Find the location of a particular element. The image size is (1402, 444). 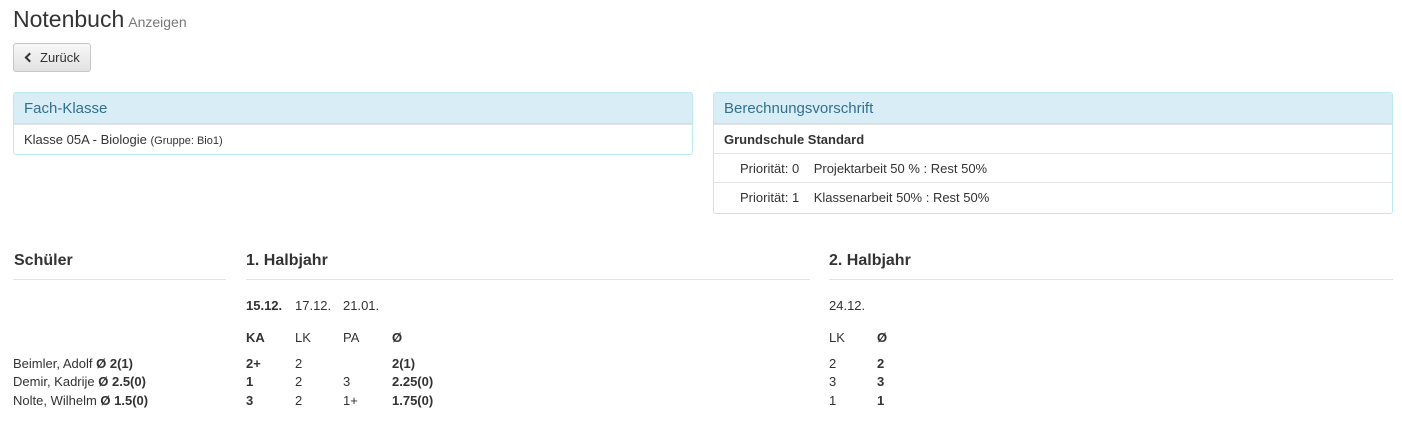

average-cell: 1 is located at coordinates (881, 400).